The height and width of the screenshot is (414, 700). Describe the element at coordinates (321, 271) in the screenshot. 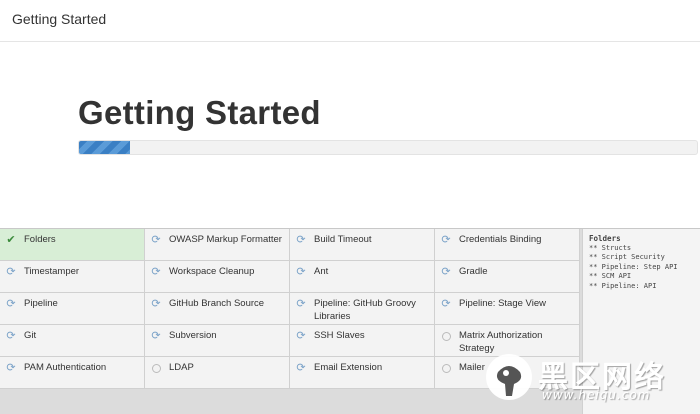

I see `plugin-name: Ant` at that location.